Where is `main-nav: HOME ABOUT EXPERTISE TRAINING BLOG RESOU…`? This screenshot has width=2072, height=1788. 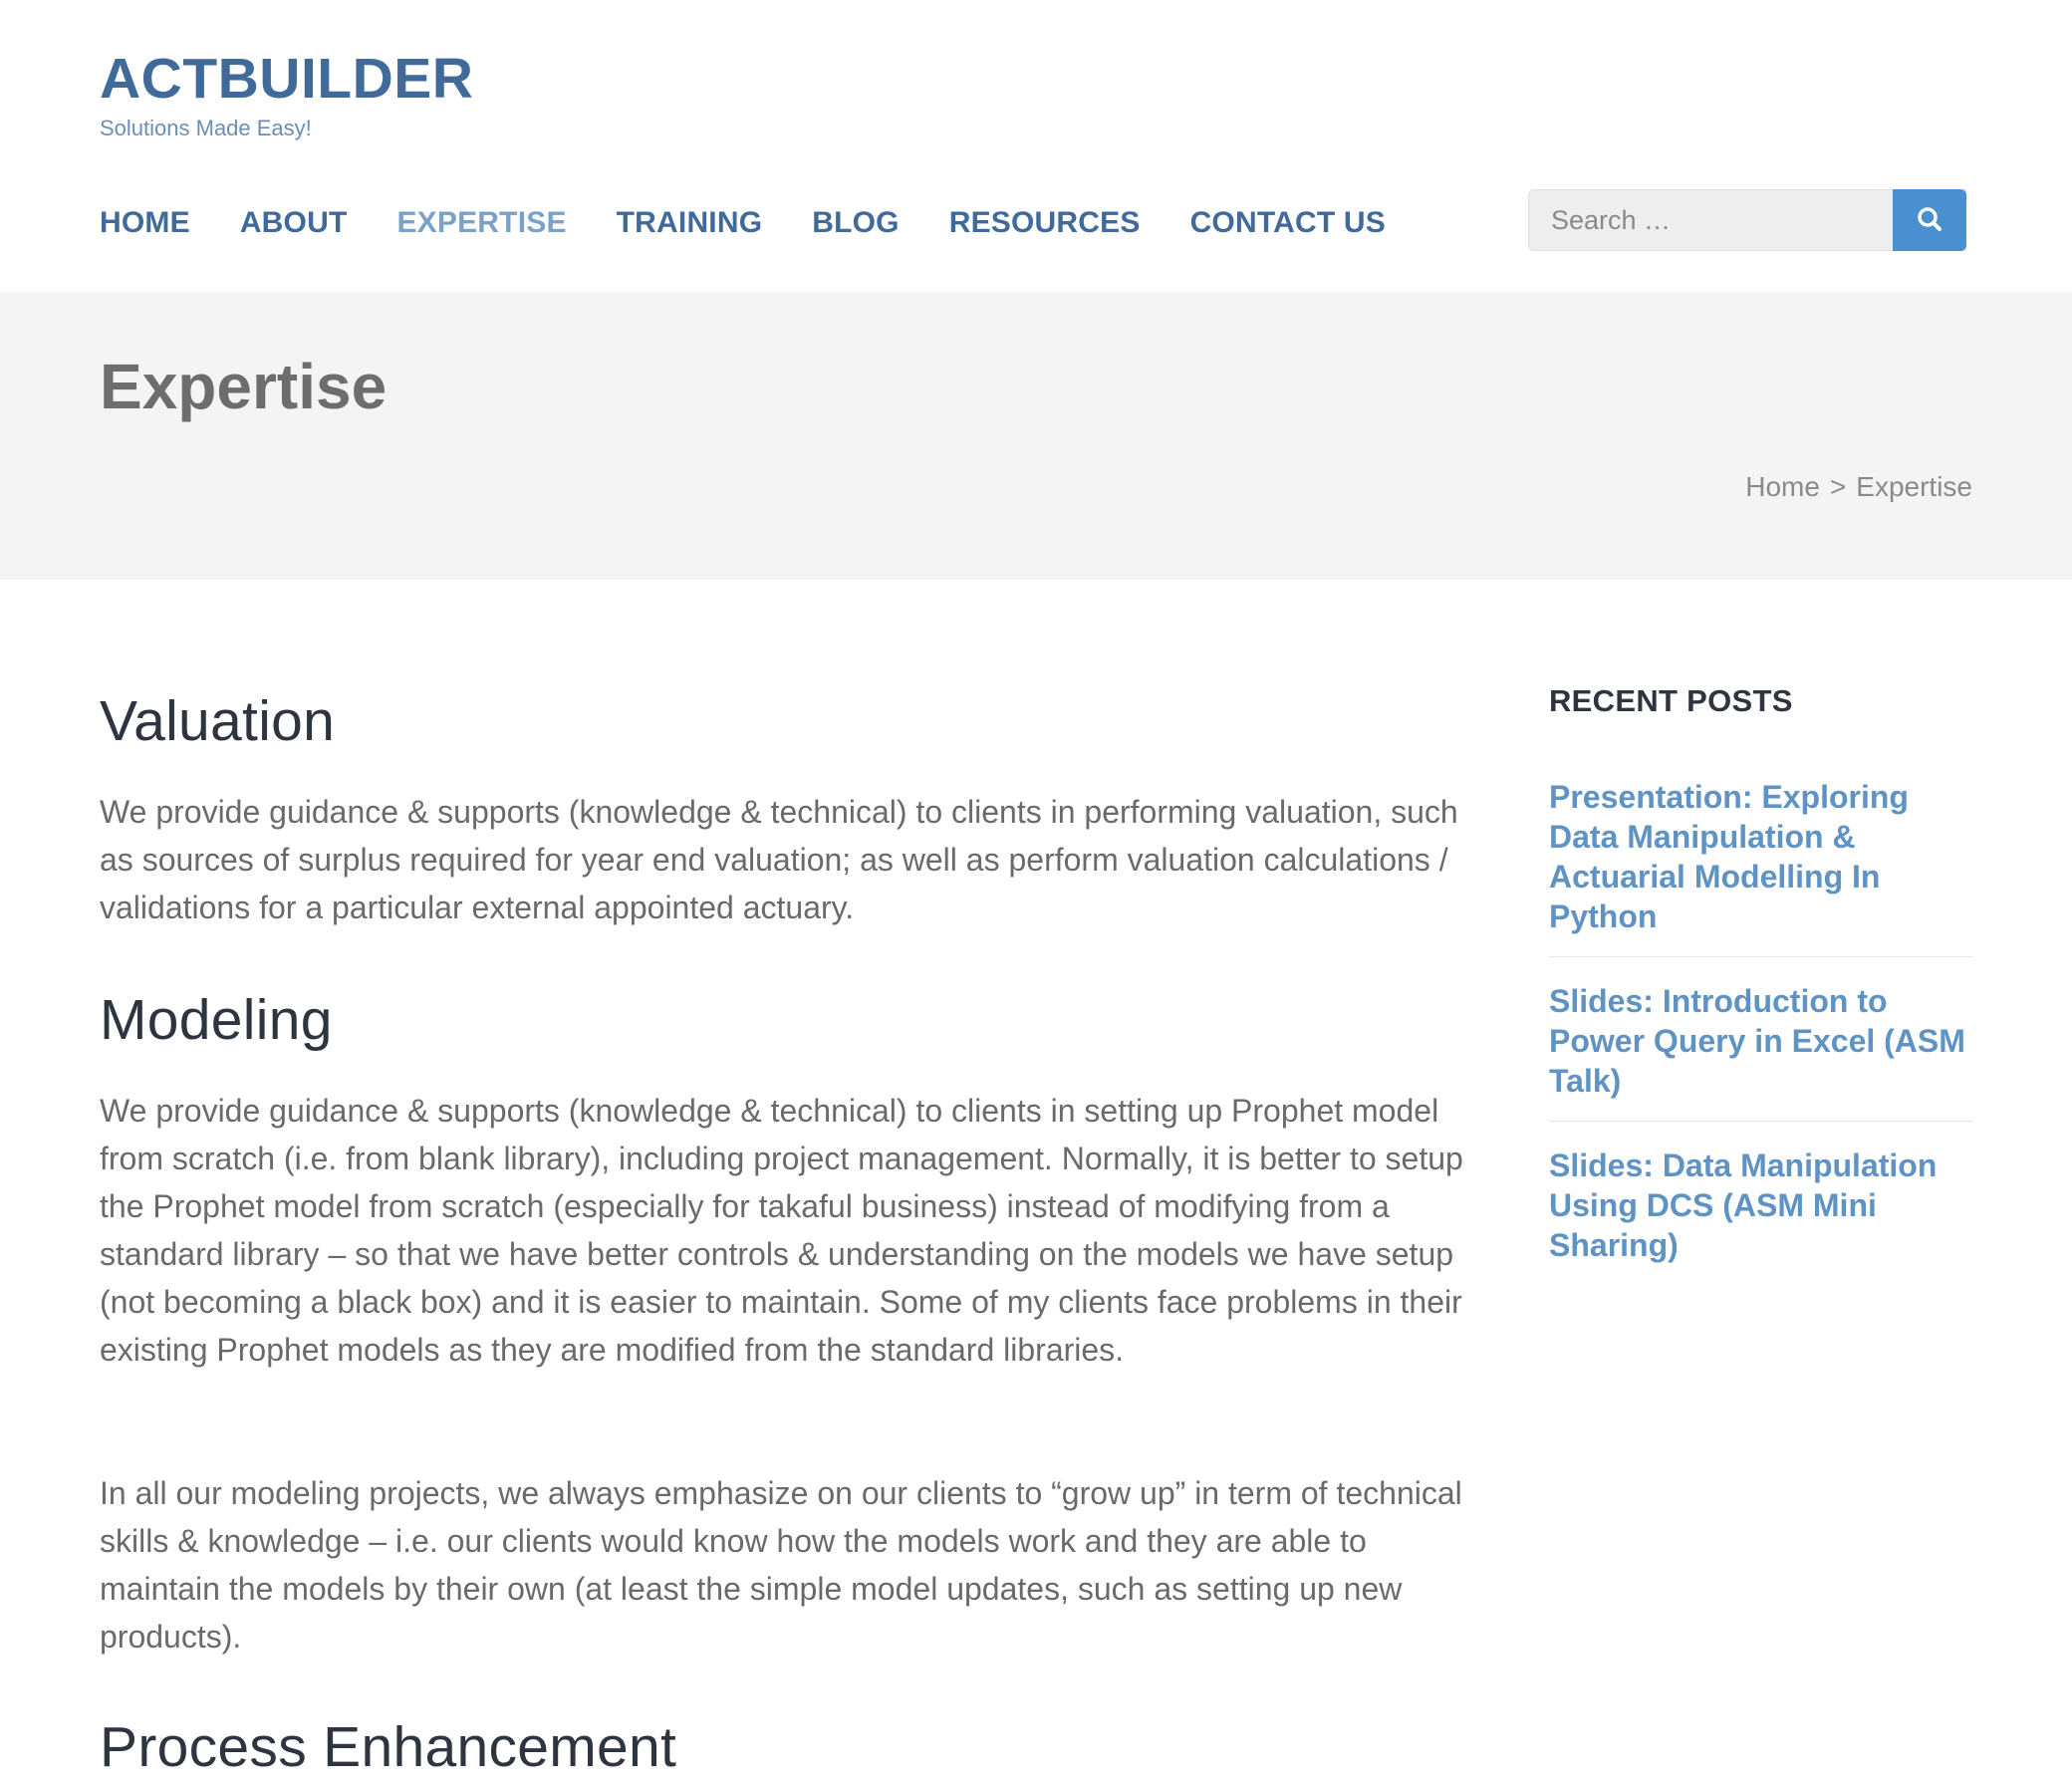 main-nav: HOME ABOUT EXPERTISE TRAINING BLOG RESOU… is located at coordinates (767, 223).